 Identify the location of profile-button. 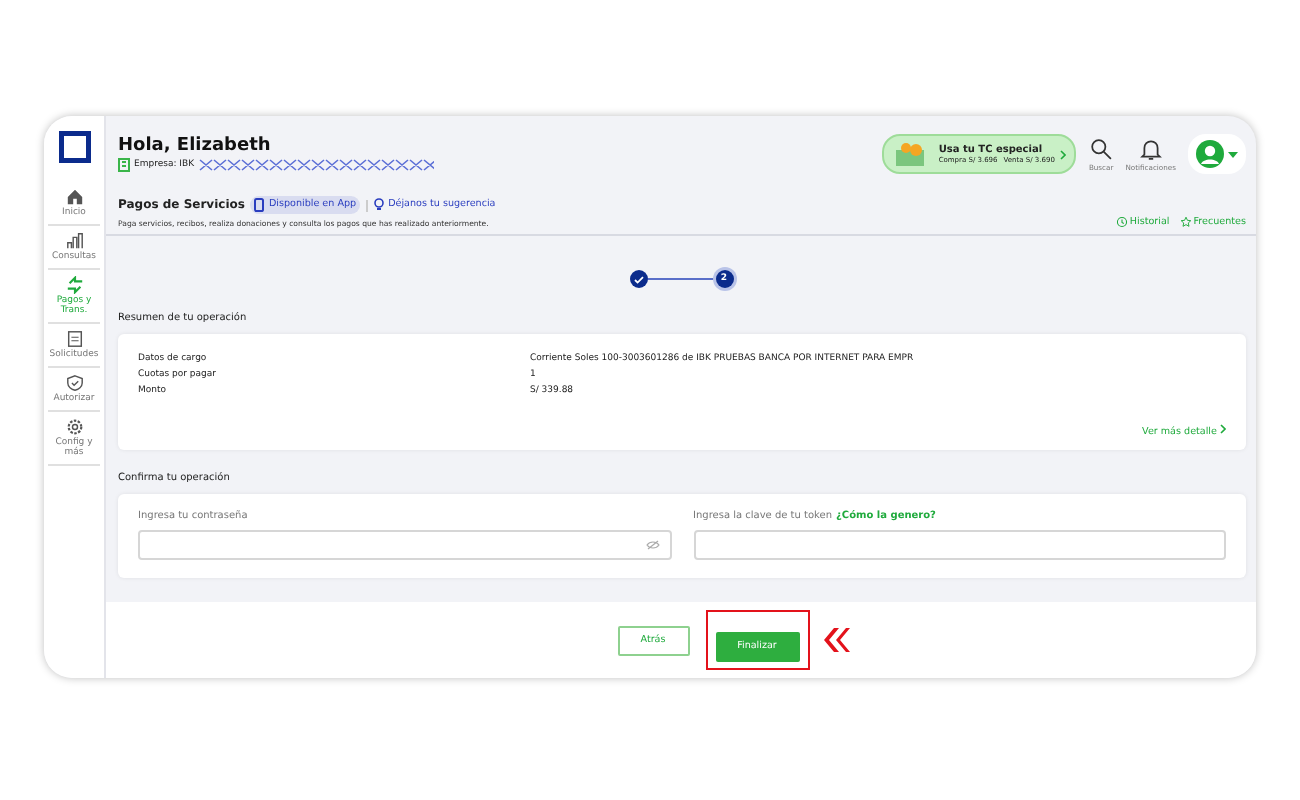
(1217, 154).